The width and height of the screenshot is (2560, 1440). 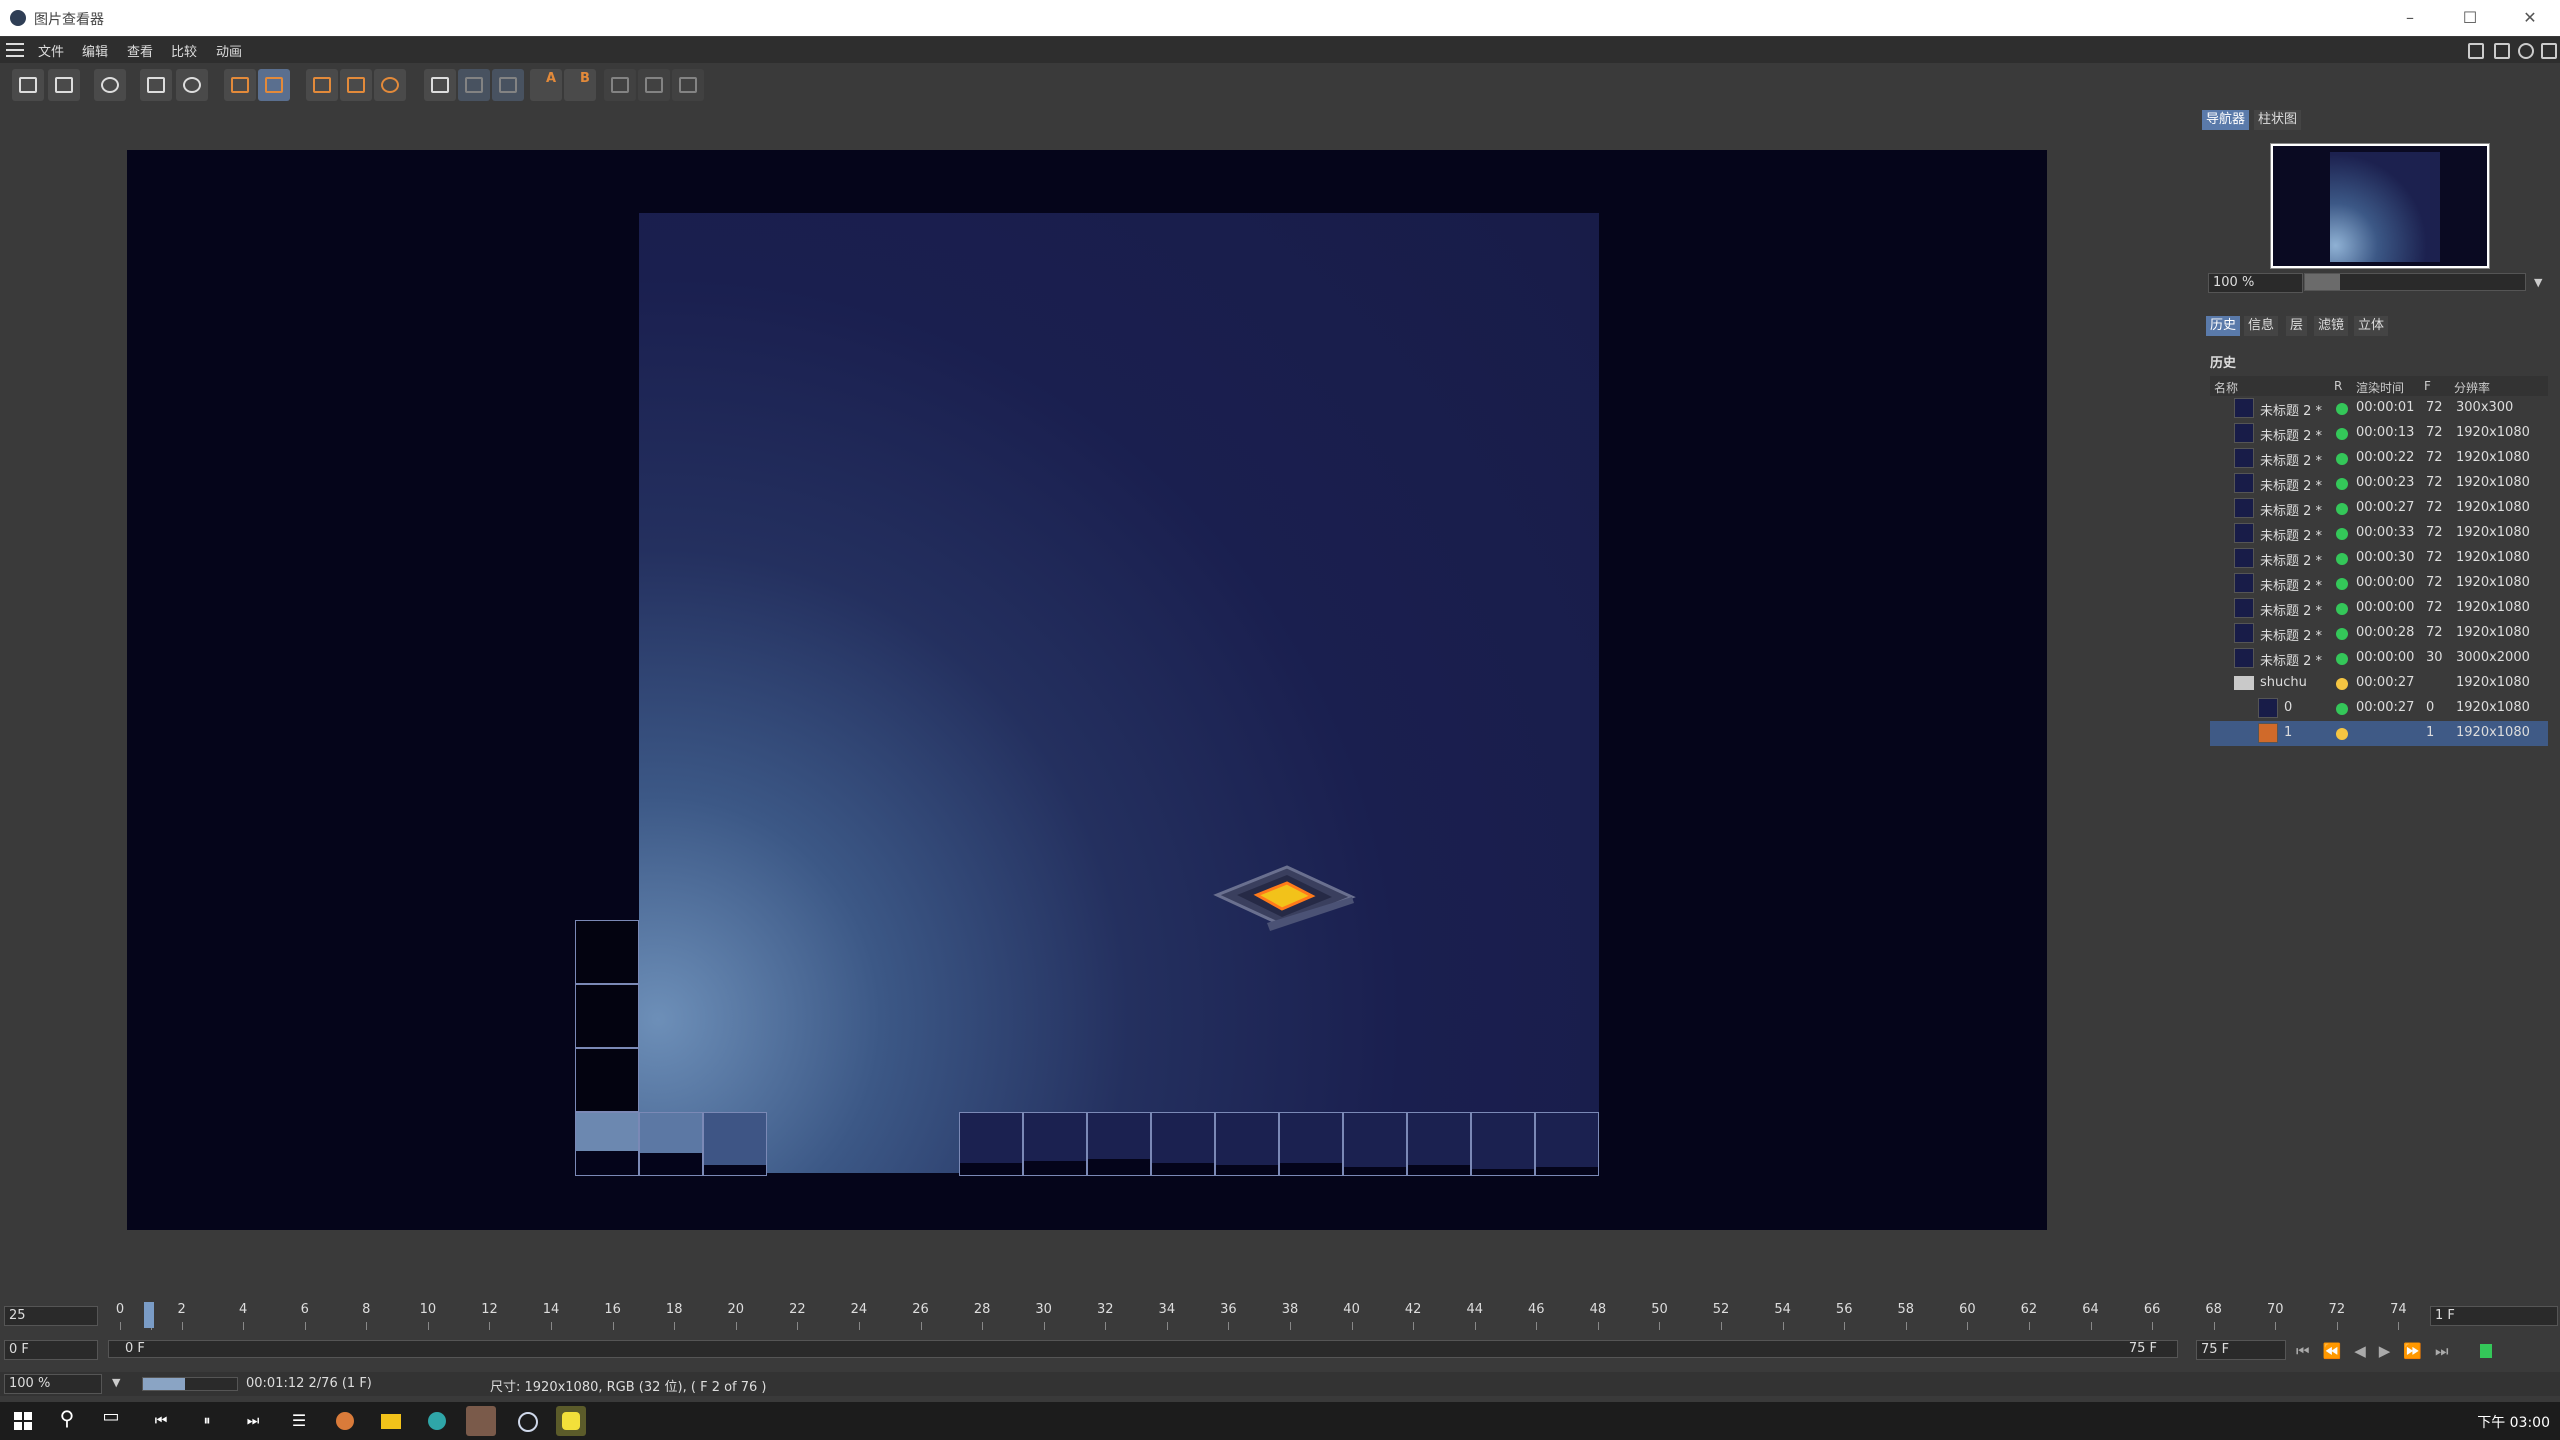 I want to click on history-row: 未标题 2 * 00:00:13 72 1920x1080, so click(x=2379, y=433).